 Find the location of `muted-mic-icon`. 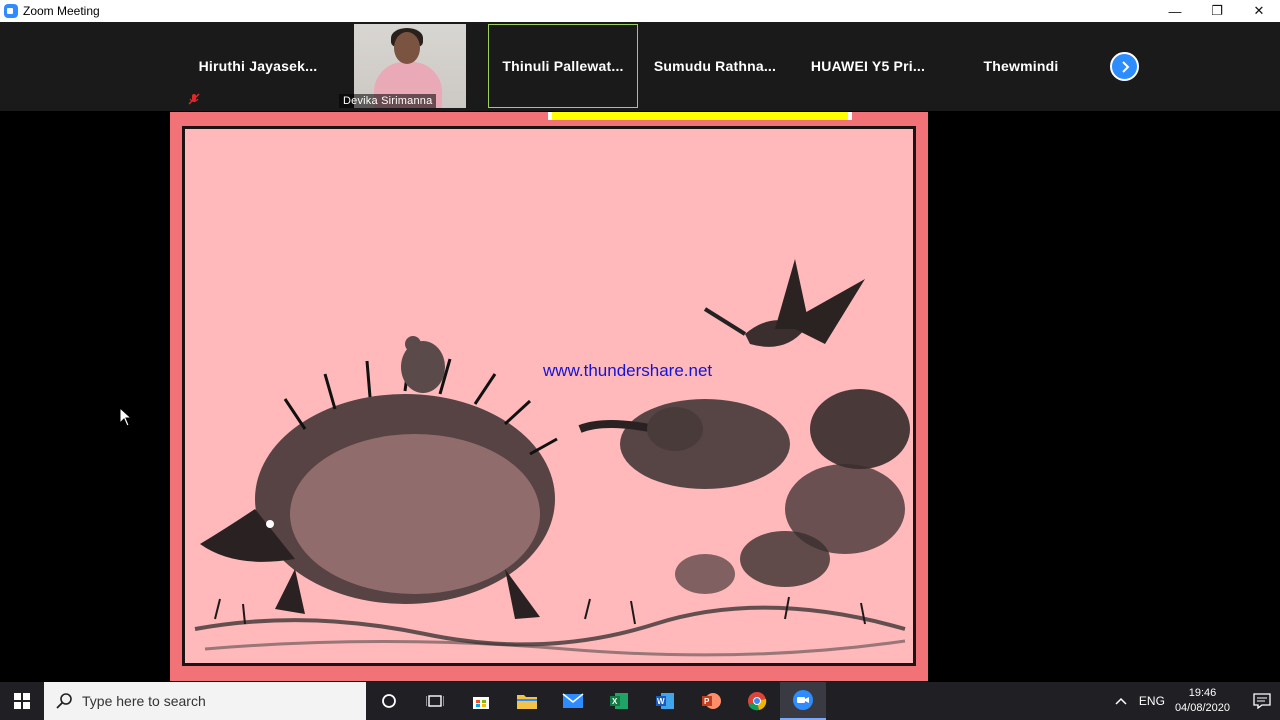

muted-mic-icon is located at coordinates (194, 99).